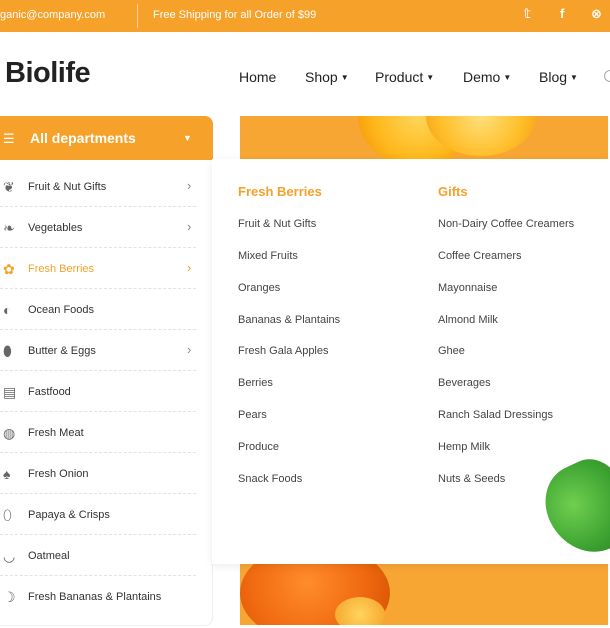 Image resolution: width=610 pixels, height=628 pixels. What do you see at coordinates (506, 224) in the screenshot?
I see `mega-link: Non-Dairy Coffee Creamers` at bounding box center [506, 224].